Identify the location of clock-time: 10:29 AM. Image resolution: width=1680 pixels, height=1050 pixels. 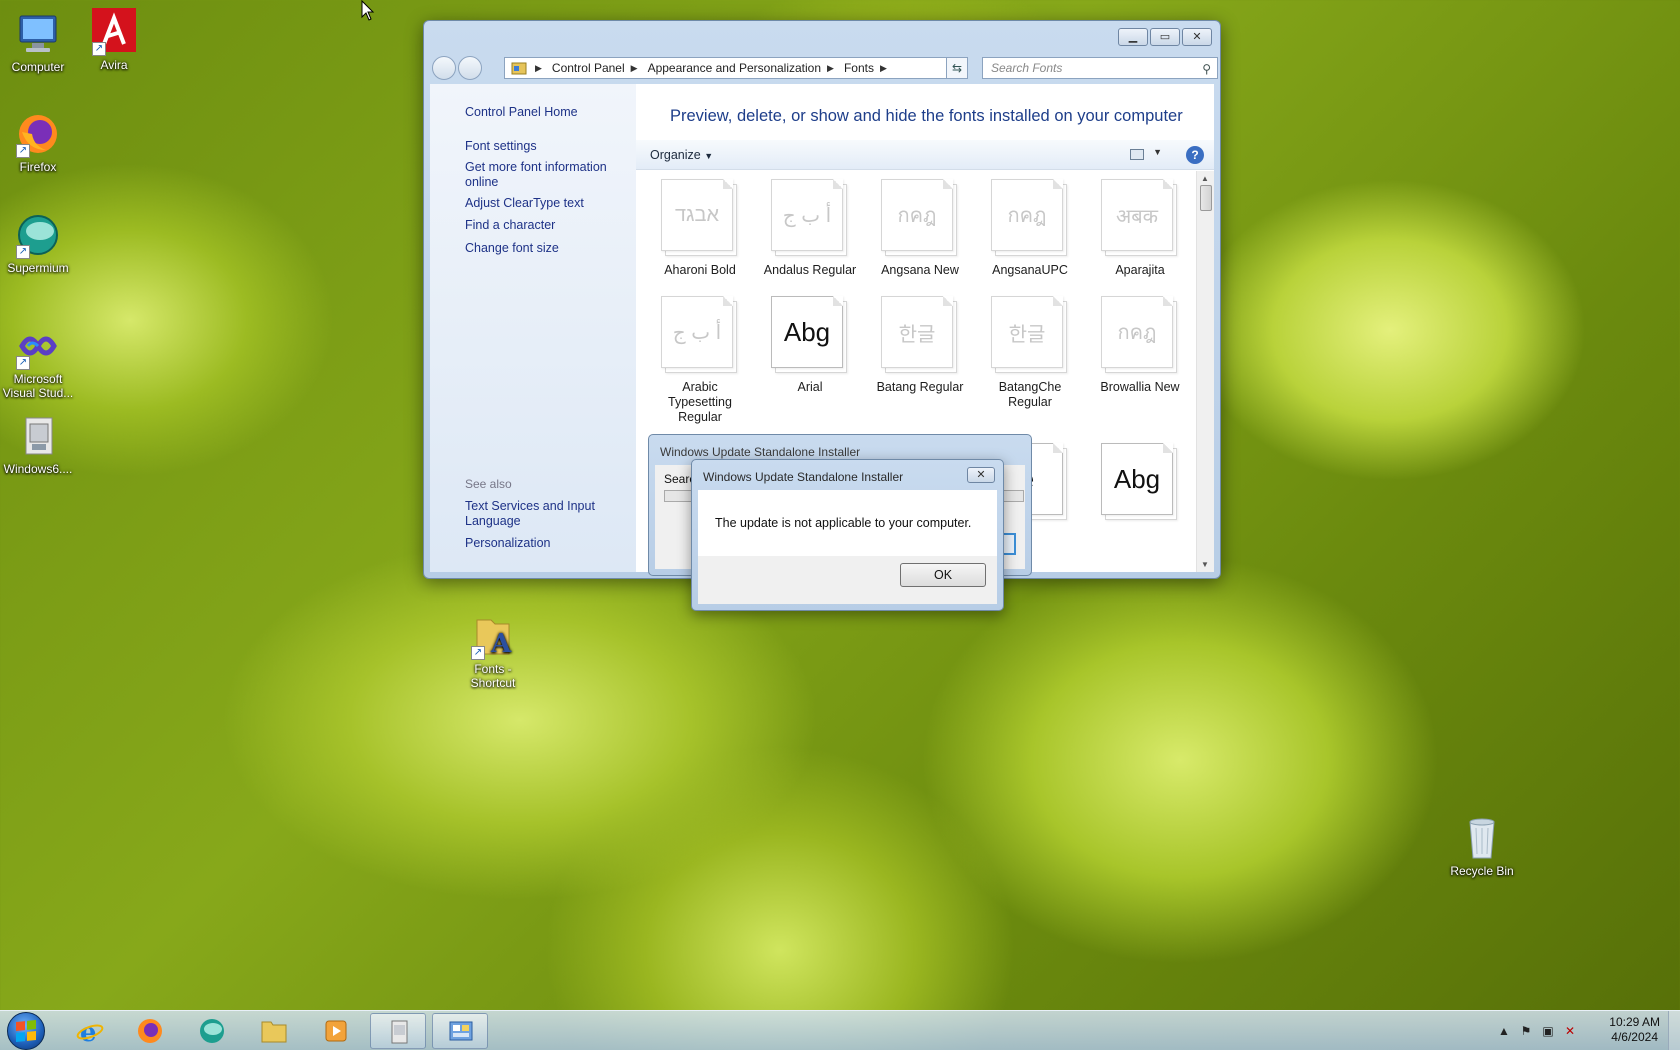
(1634, 1022).